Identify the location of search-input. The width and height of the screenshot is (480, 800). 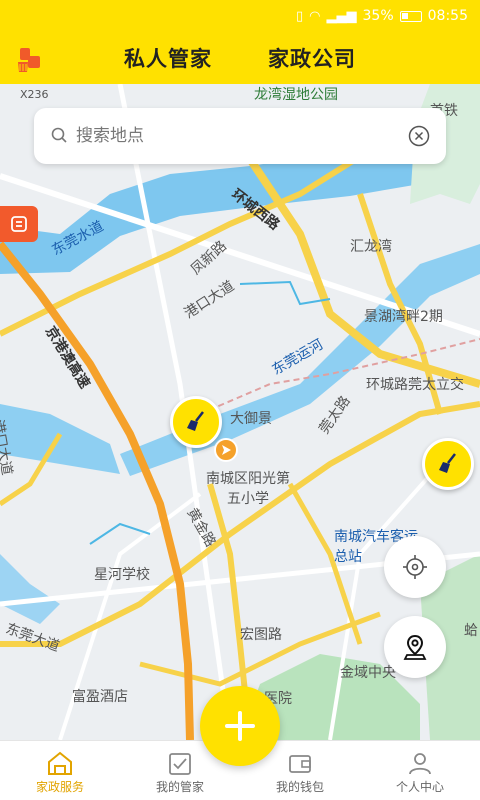
(242, 136).